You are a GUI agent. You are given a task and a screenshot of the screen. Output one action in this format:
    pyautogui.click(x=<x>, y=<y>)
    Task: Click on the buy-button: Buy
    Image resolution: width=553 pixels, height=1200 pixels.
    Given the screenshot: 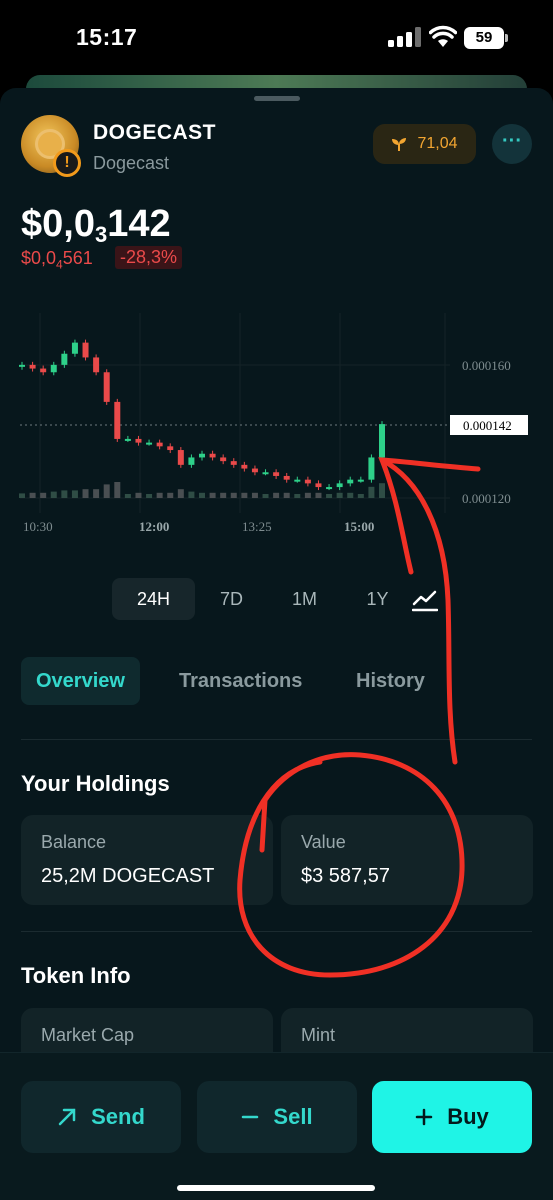 What is the action you would take?
    pyautogui.click(x=452, y=1117)
    